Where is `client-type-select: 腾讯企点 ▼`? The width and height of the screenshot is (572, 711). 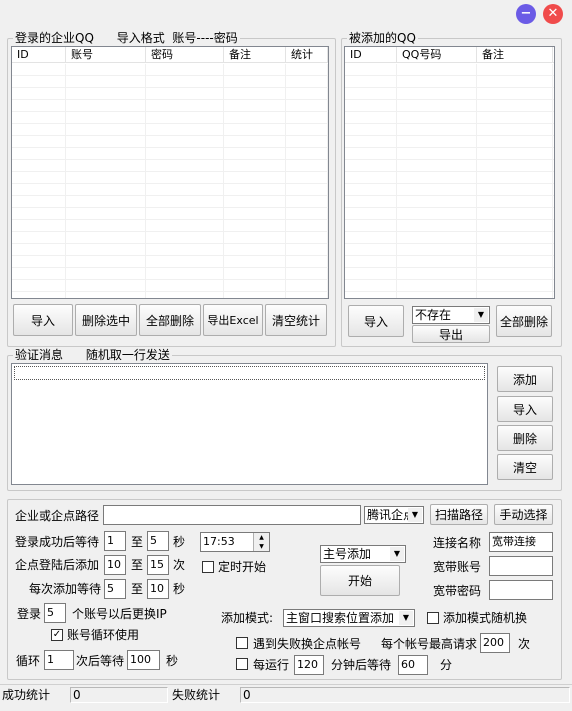 client-type-select: 腾讯企点 ▼ is located at coordinates (394, 515).